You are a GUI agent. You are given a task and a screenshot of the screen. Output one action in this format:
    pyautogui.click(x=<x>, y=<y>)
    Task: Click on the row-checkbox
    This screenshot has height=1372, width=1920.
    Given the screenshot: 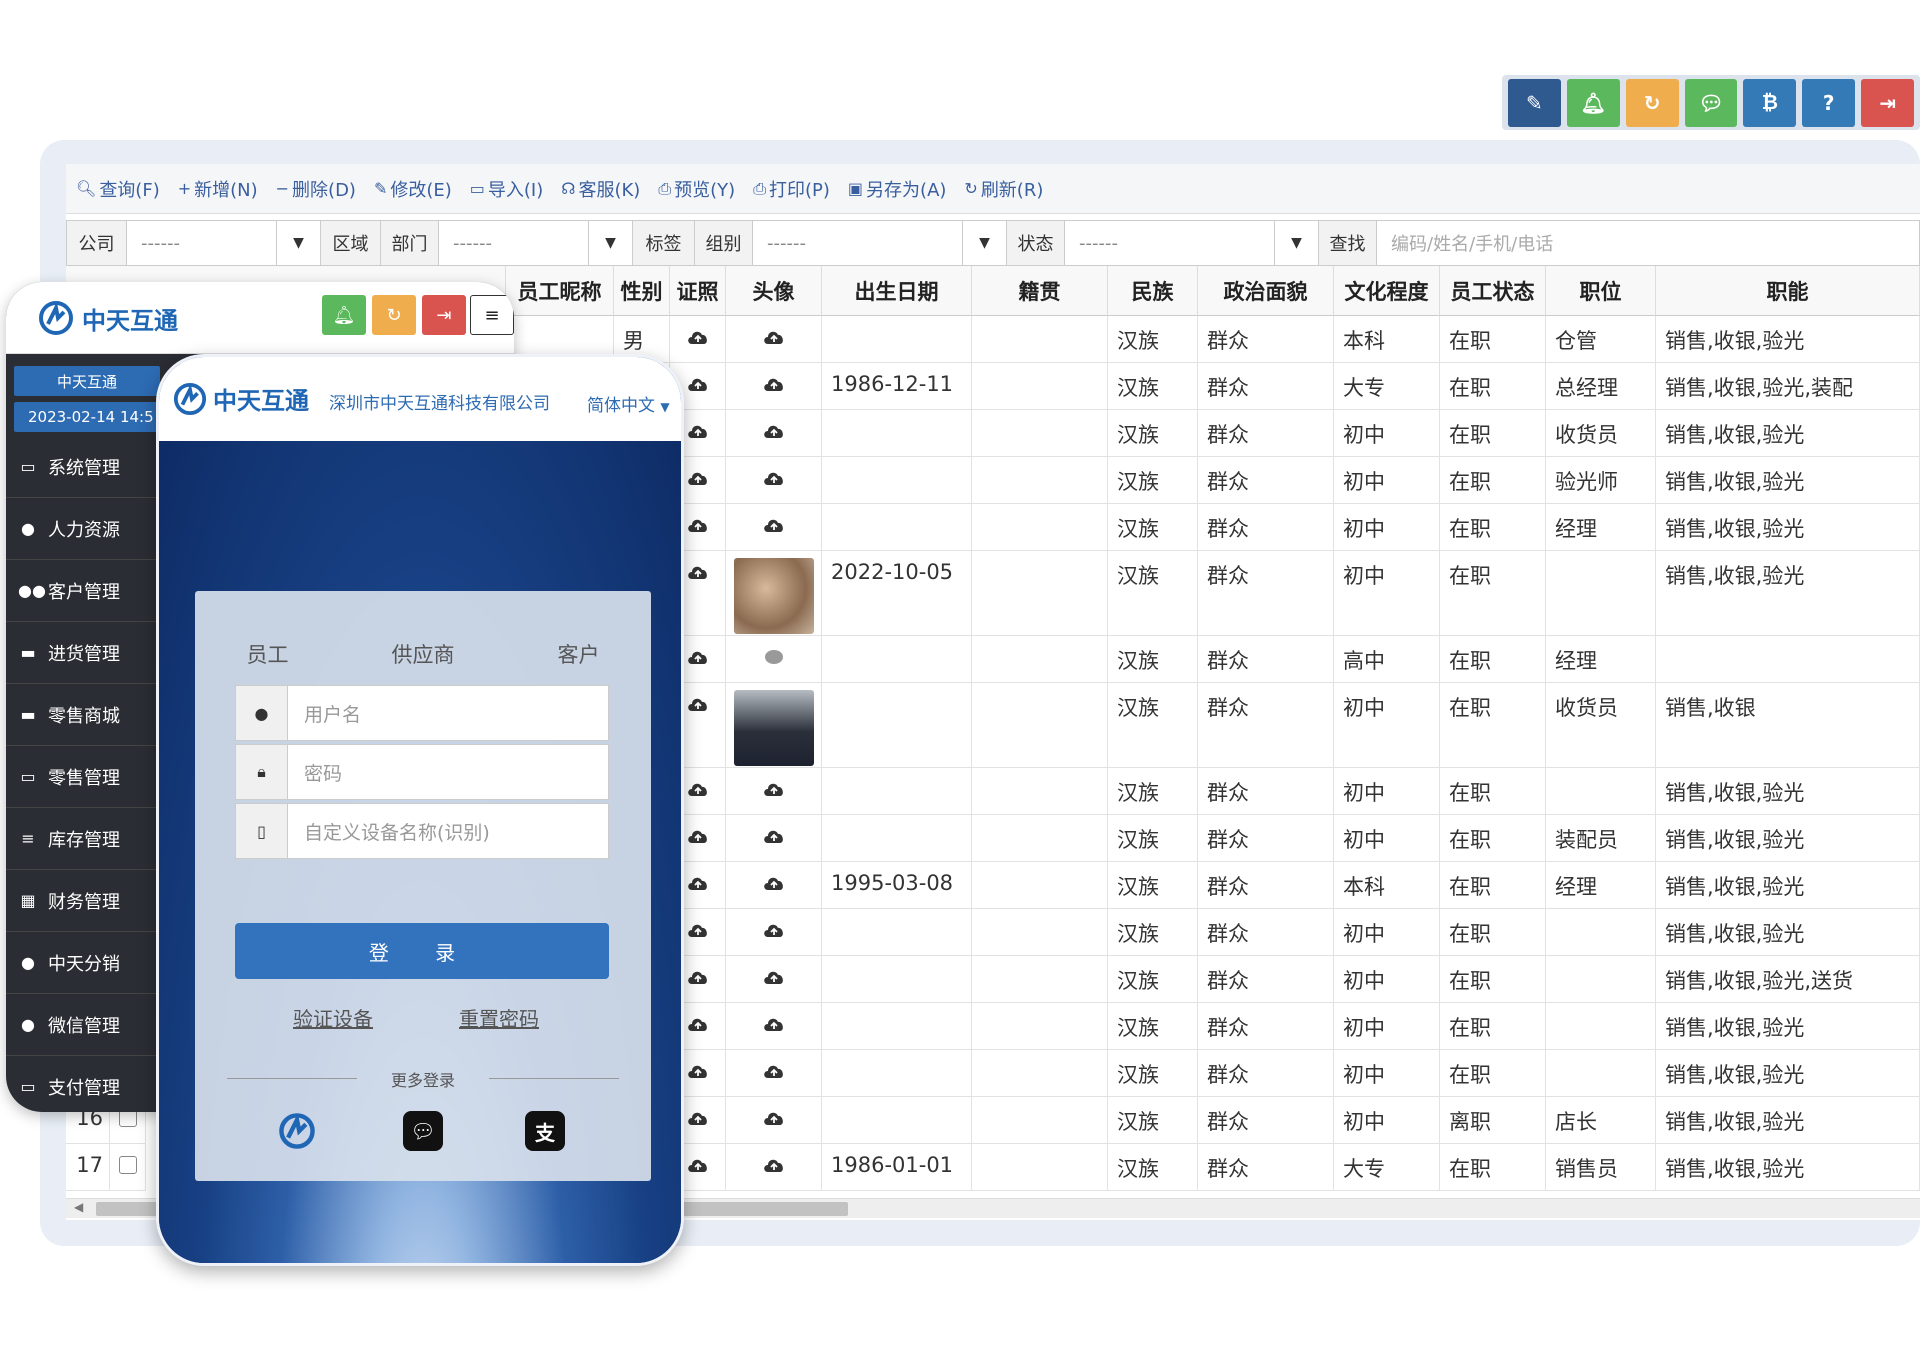 What is the action you would take?
    pyautogui.click(x=128, y=1167)
    